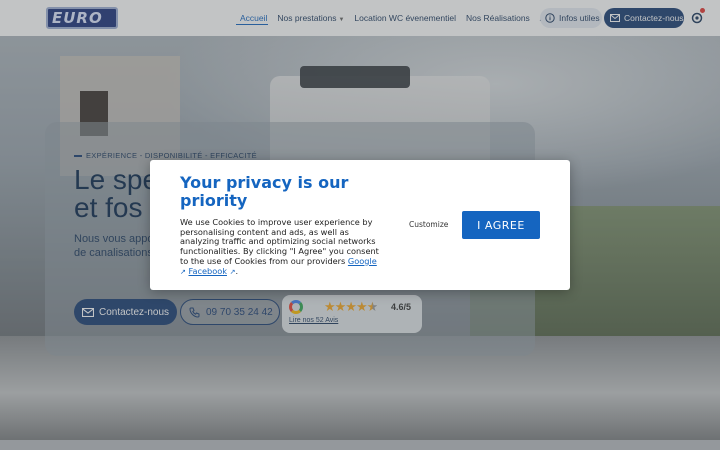 This screenshot has height=450, width=720. I want to click on google-link: Google, so click(362, 261).